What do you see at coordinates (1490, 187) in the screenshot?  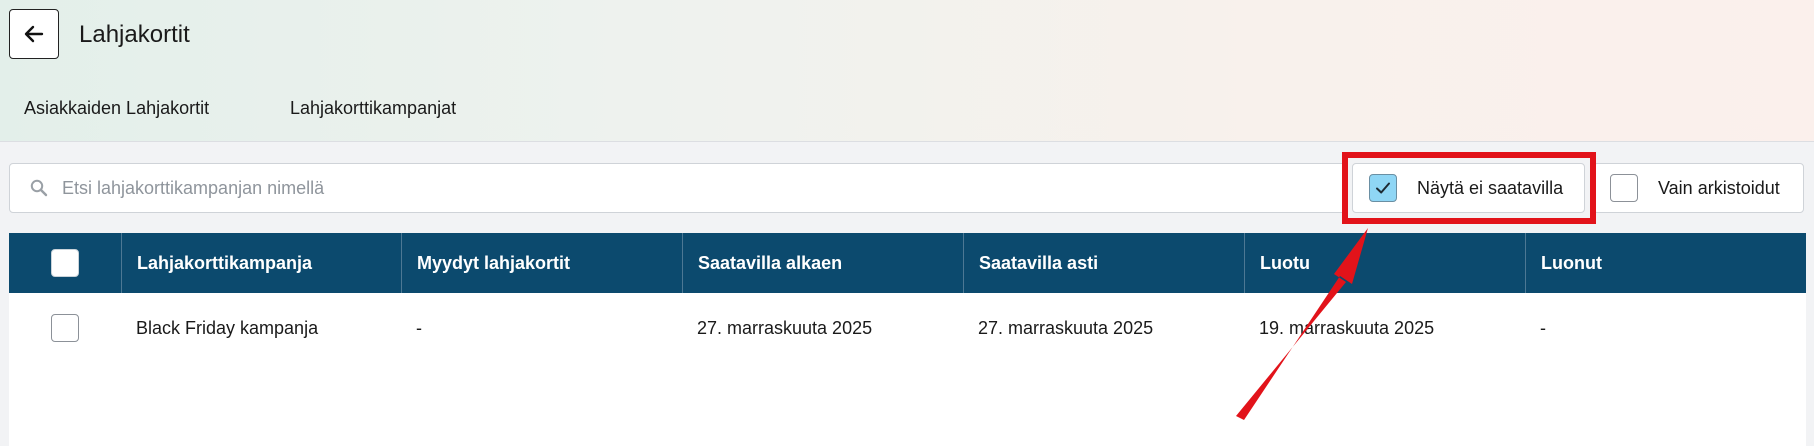 I see `show-unavailable-label: Näytä ei saatavilla` at bounding box center [1490, 187].